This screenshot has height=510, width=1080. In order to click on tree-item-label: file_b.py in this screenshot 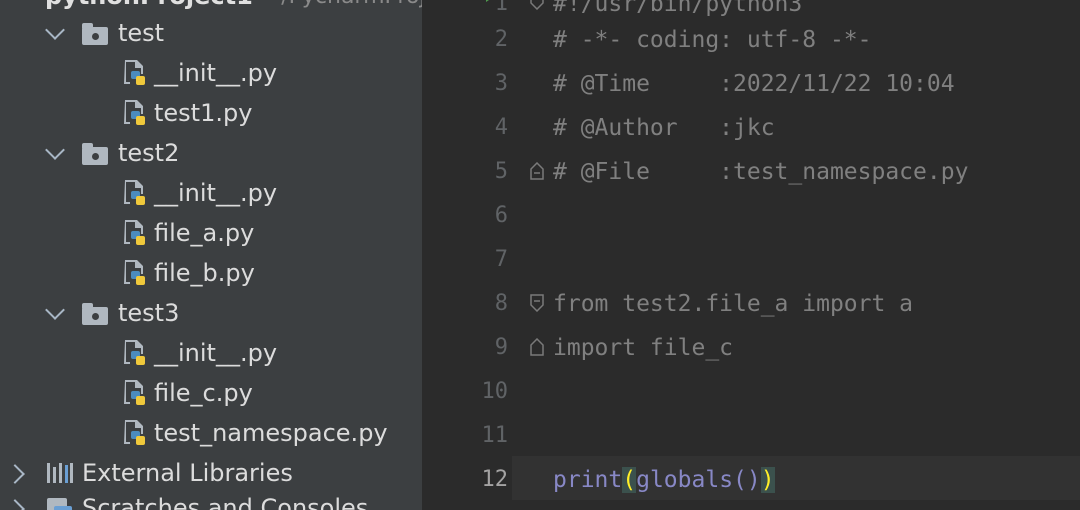, I will do `click(204, 273)`.